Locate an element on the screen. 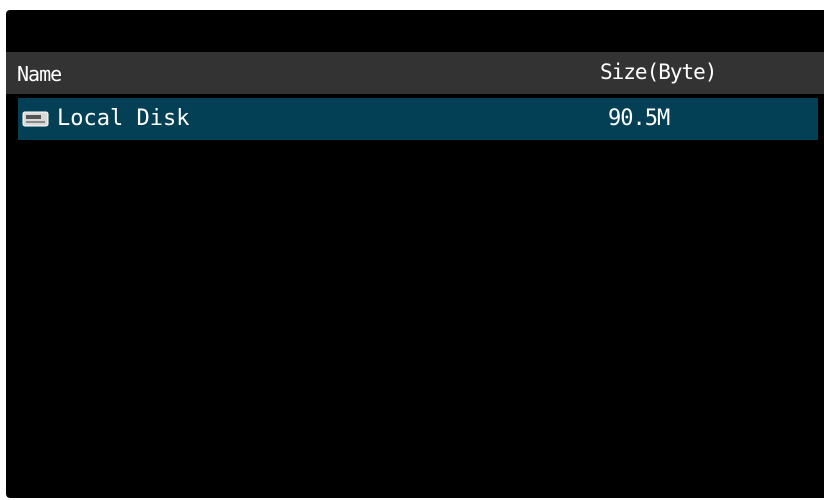  row-size-label: 90.5M is located at coordinates (639, 118).